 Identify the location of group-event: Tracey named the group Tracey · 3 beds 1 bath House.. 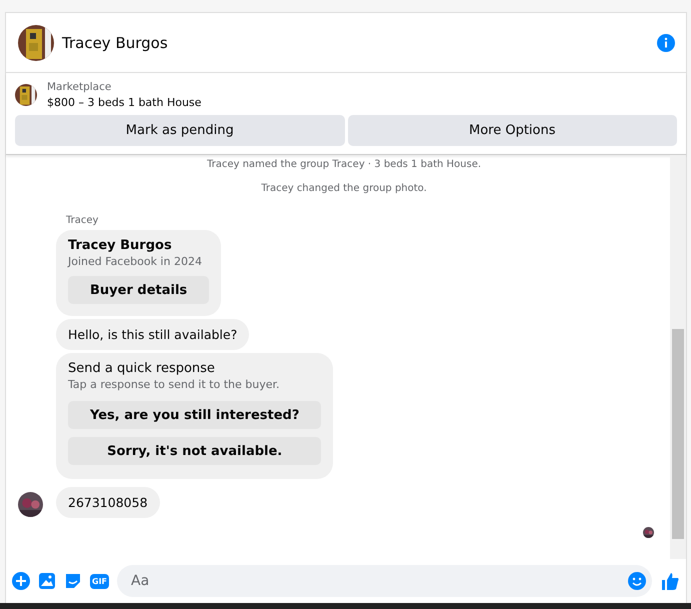
(344, 164).